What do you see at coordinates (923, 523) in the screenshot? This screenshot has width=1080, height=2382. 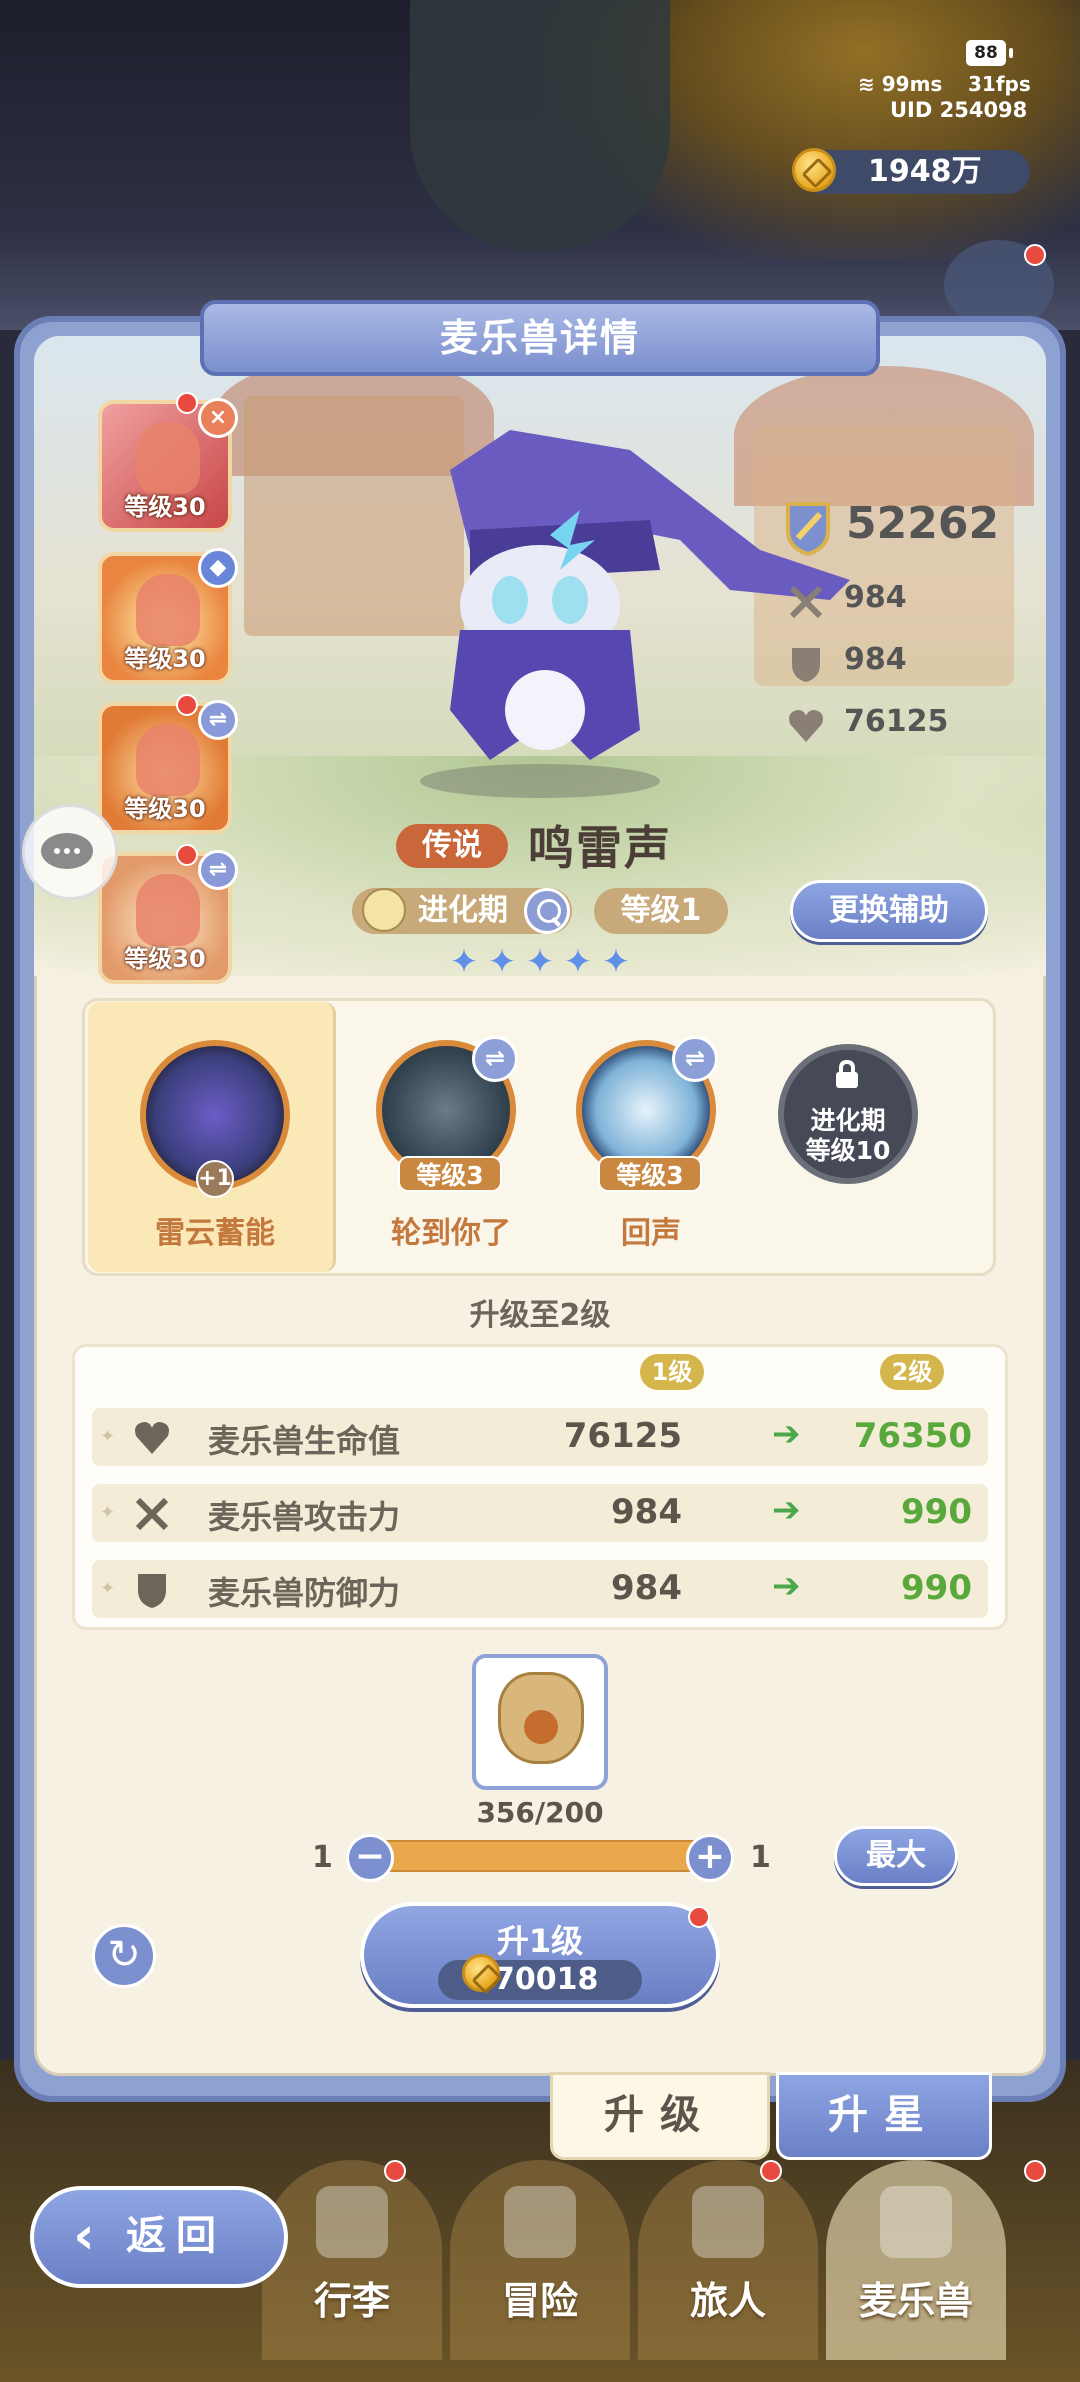 I see `power-value: 52262` at bounding box center [923, 523].